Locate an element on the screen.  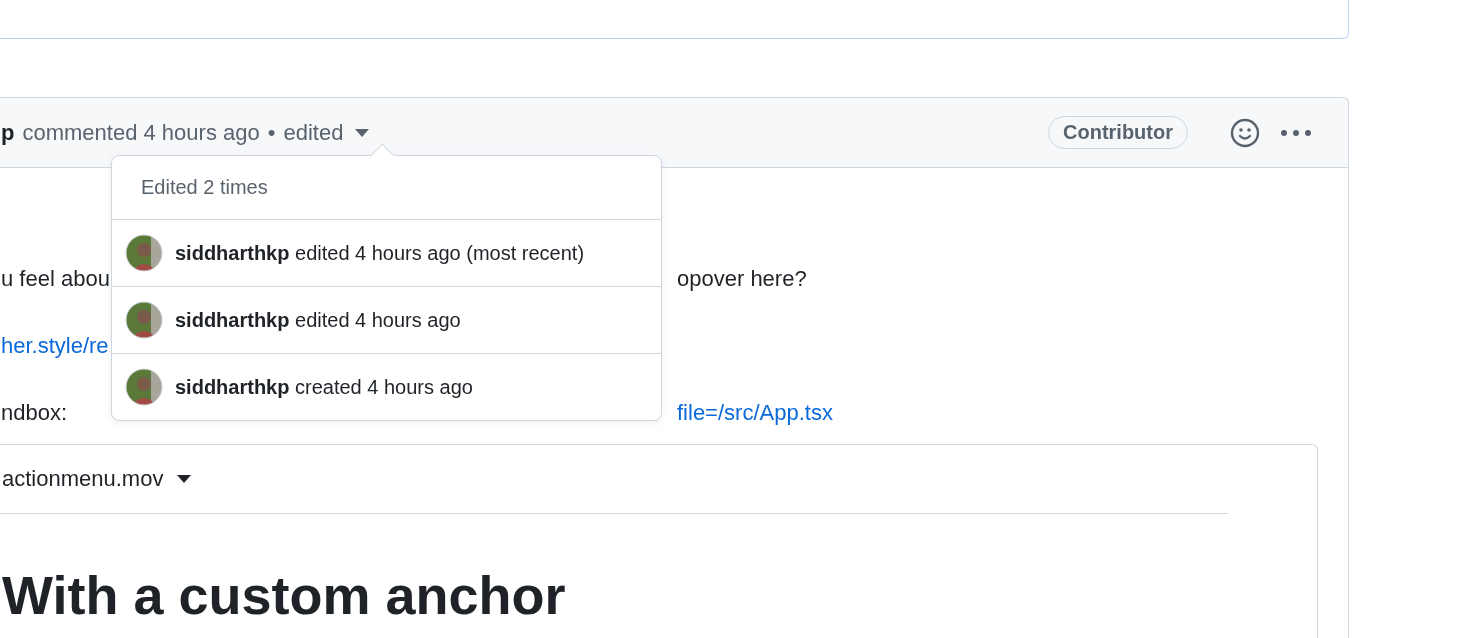
more-button is located at coordinates (1296, 132).